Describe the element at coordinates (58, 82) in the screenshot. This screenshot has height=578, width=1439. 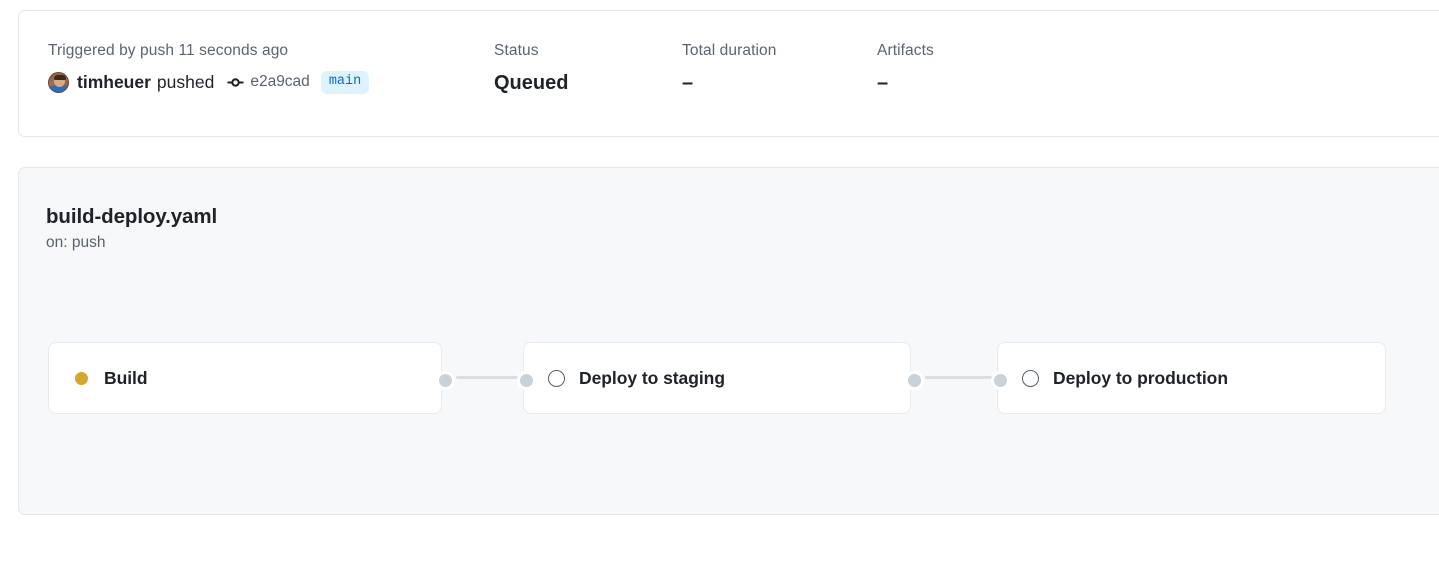
I see `avatar` at that location.